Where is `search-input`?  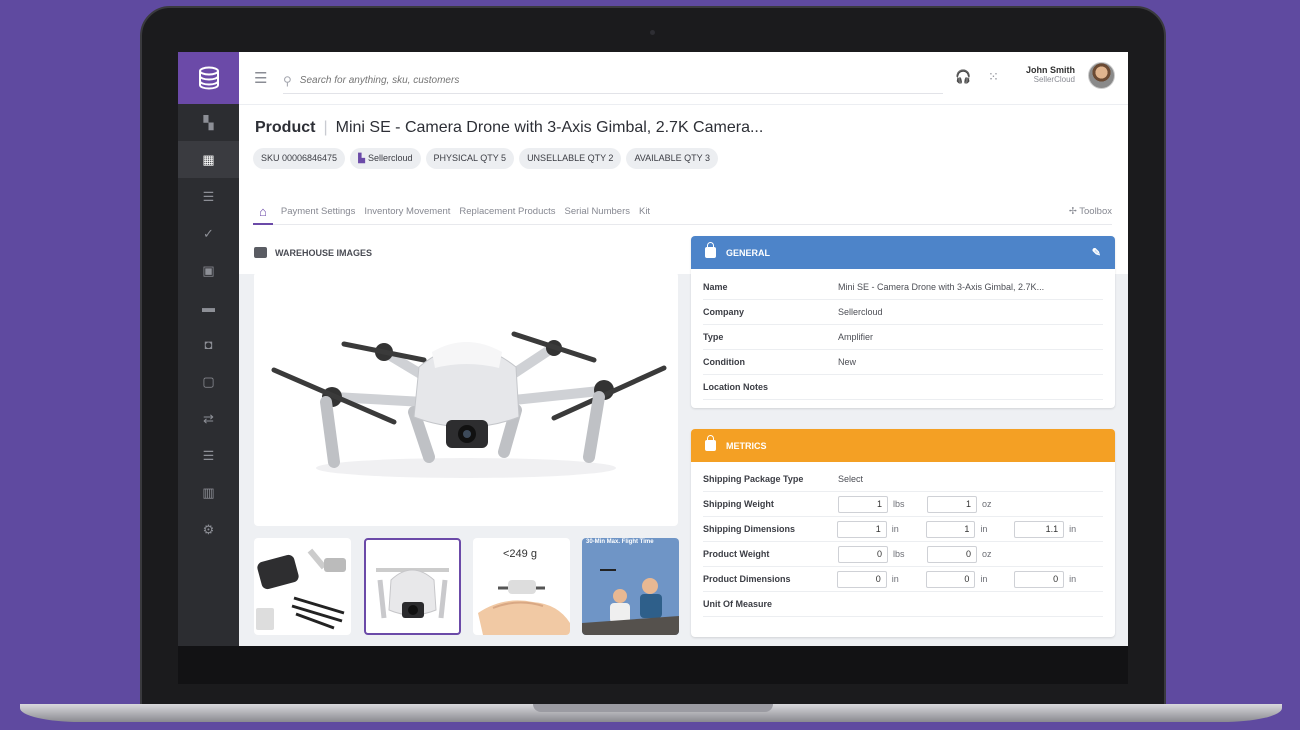 search-input is located at coordinates (599, 80).